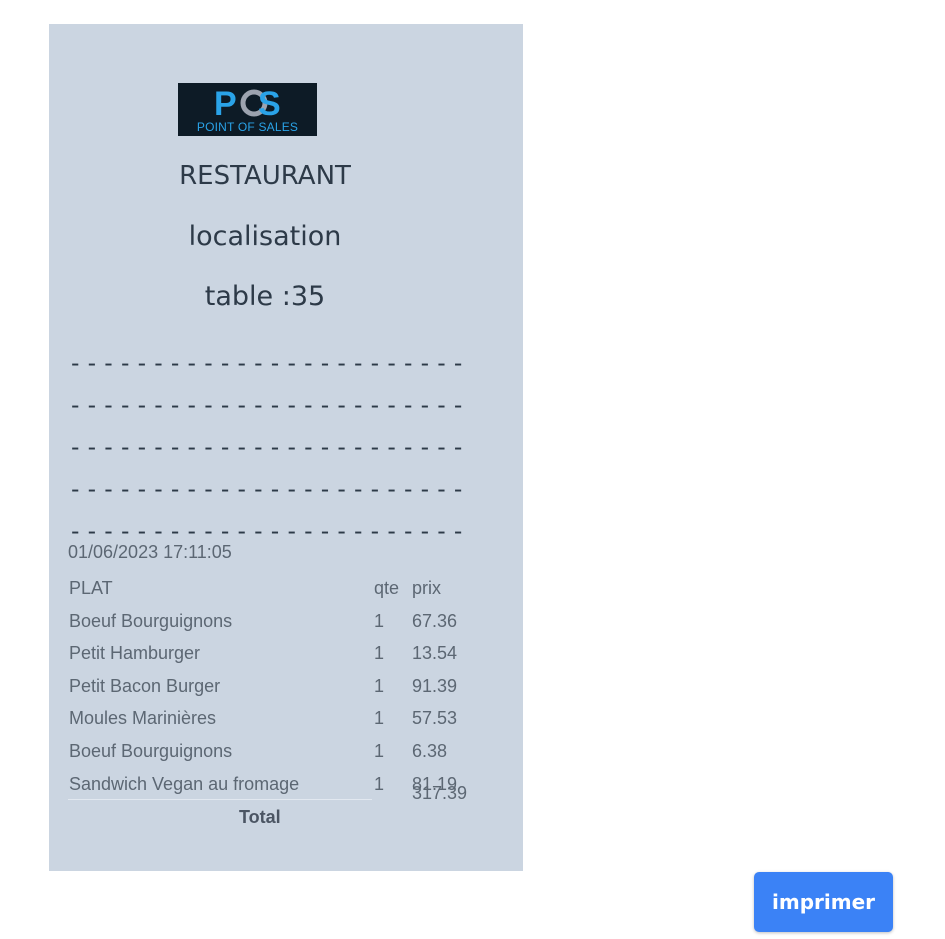 This screenshot has width=945, height=939. Describe the element at coordinates (220, 799) in the screenshot. I see `total-divider` at that location.